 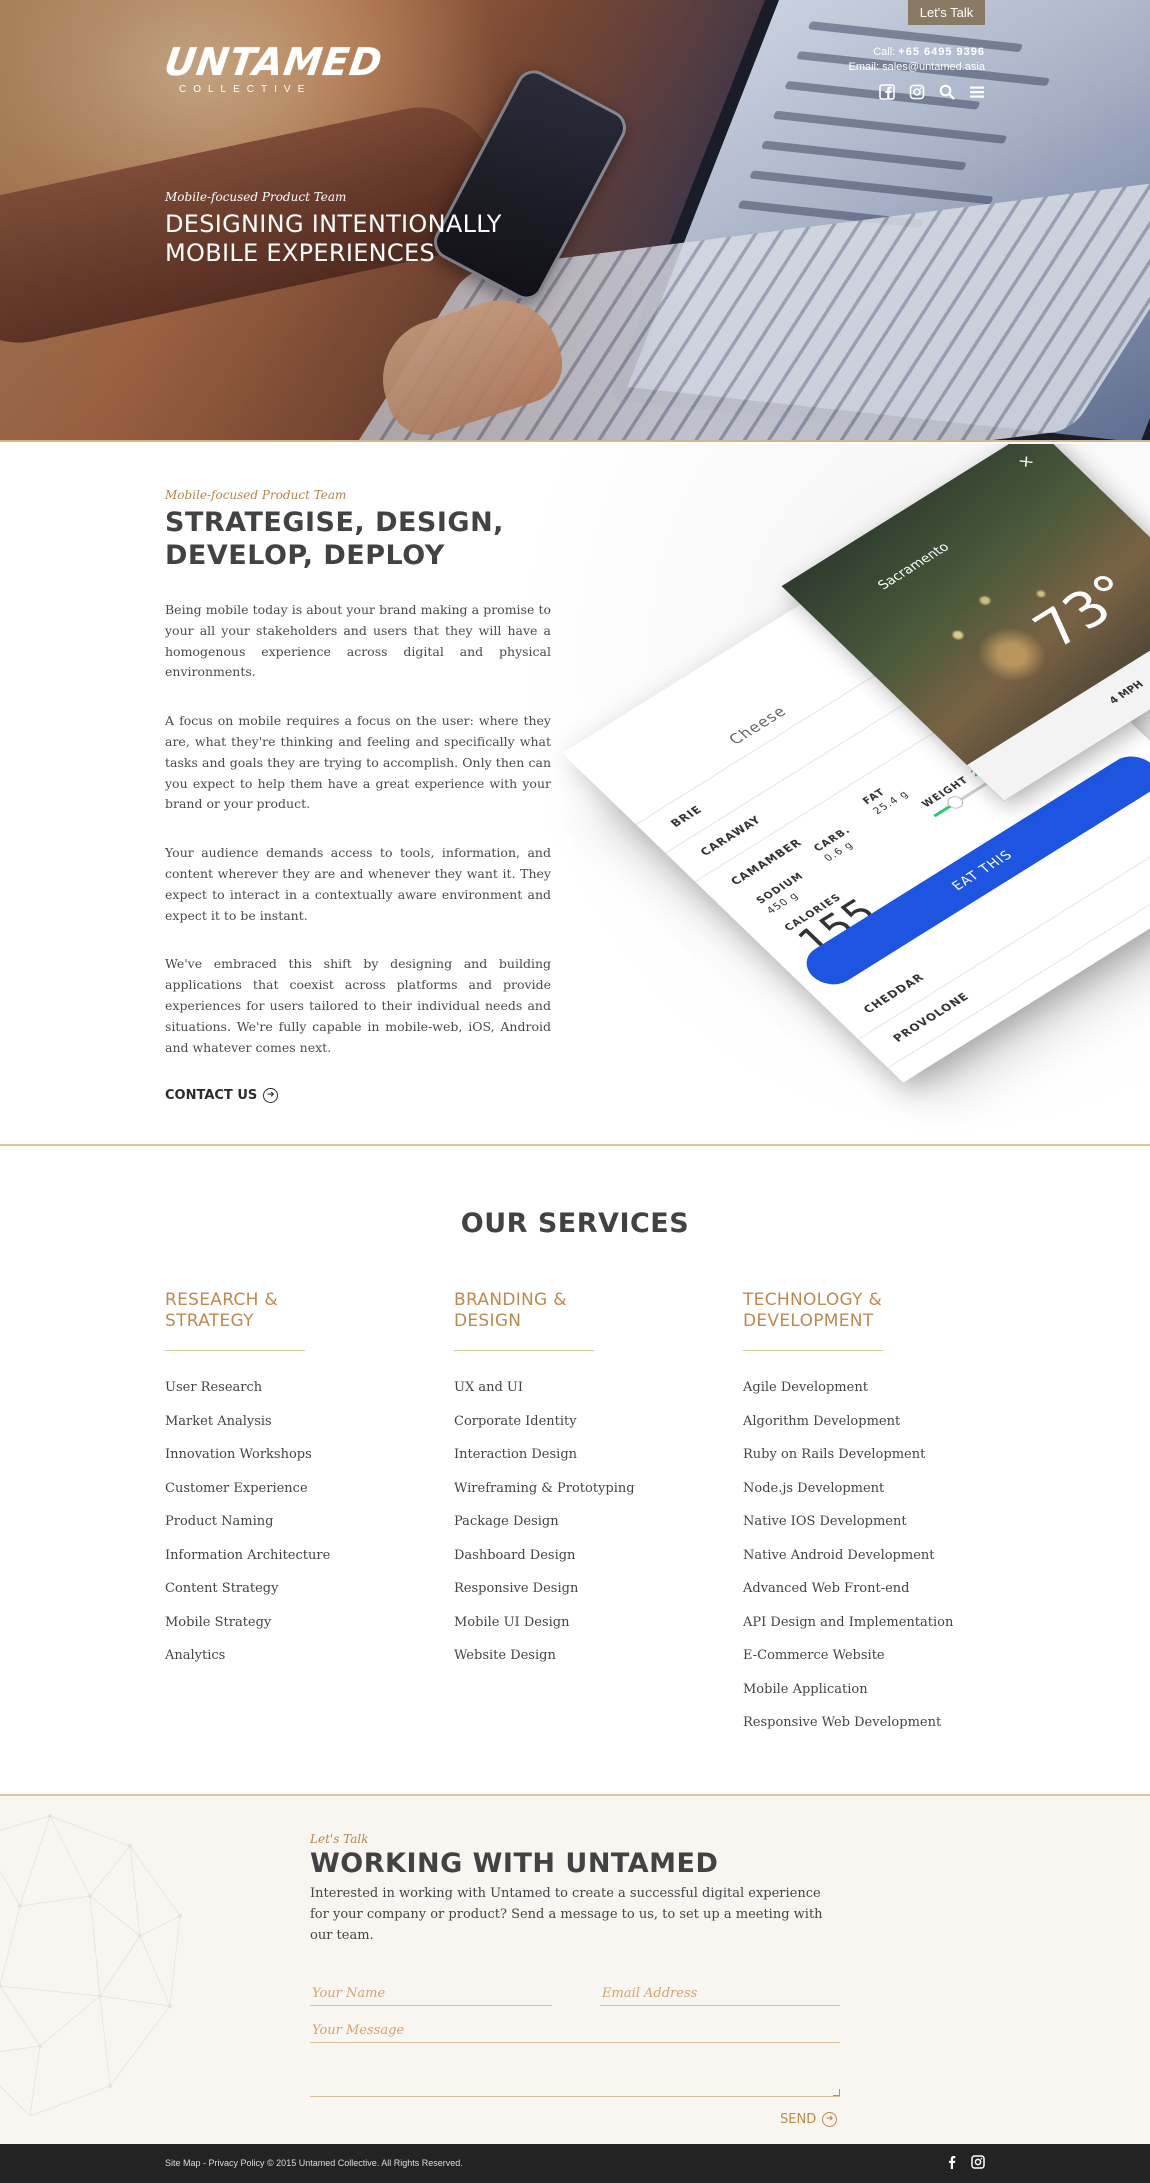 What do you see at coordinates (514, 1863) in the screenshot?
I see `contact-title: WORKING WITH UNTAMED` at bounding box center [514, 1863].